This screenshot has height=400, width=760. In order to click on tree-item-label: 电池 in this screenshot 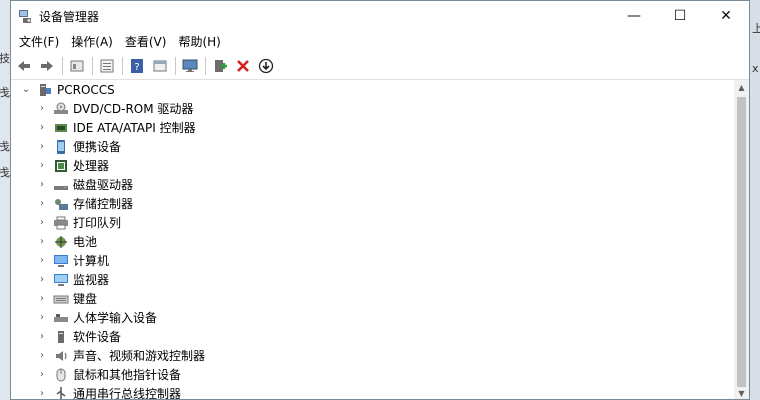, I will do `click(85, 242)`.